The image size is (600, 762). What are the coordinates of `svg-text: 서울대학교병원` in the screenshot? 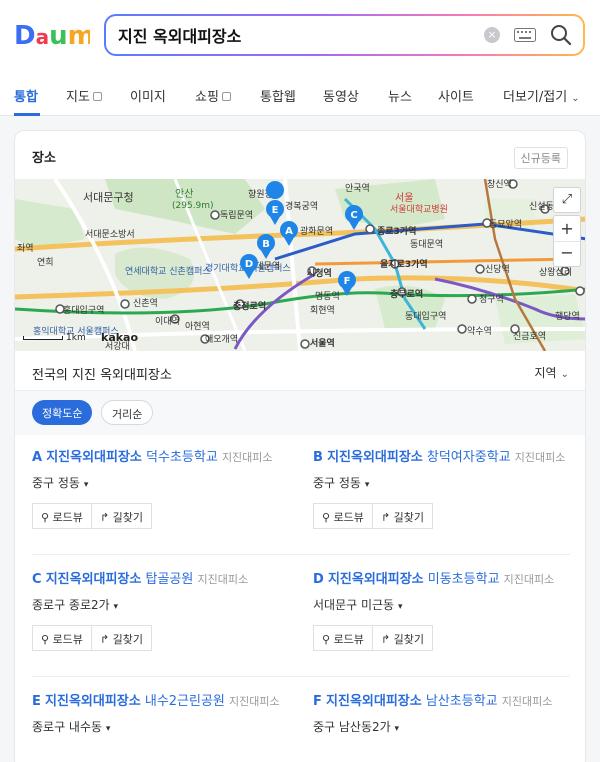 It's located at (419, 209).